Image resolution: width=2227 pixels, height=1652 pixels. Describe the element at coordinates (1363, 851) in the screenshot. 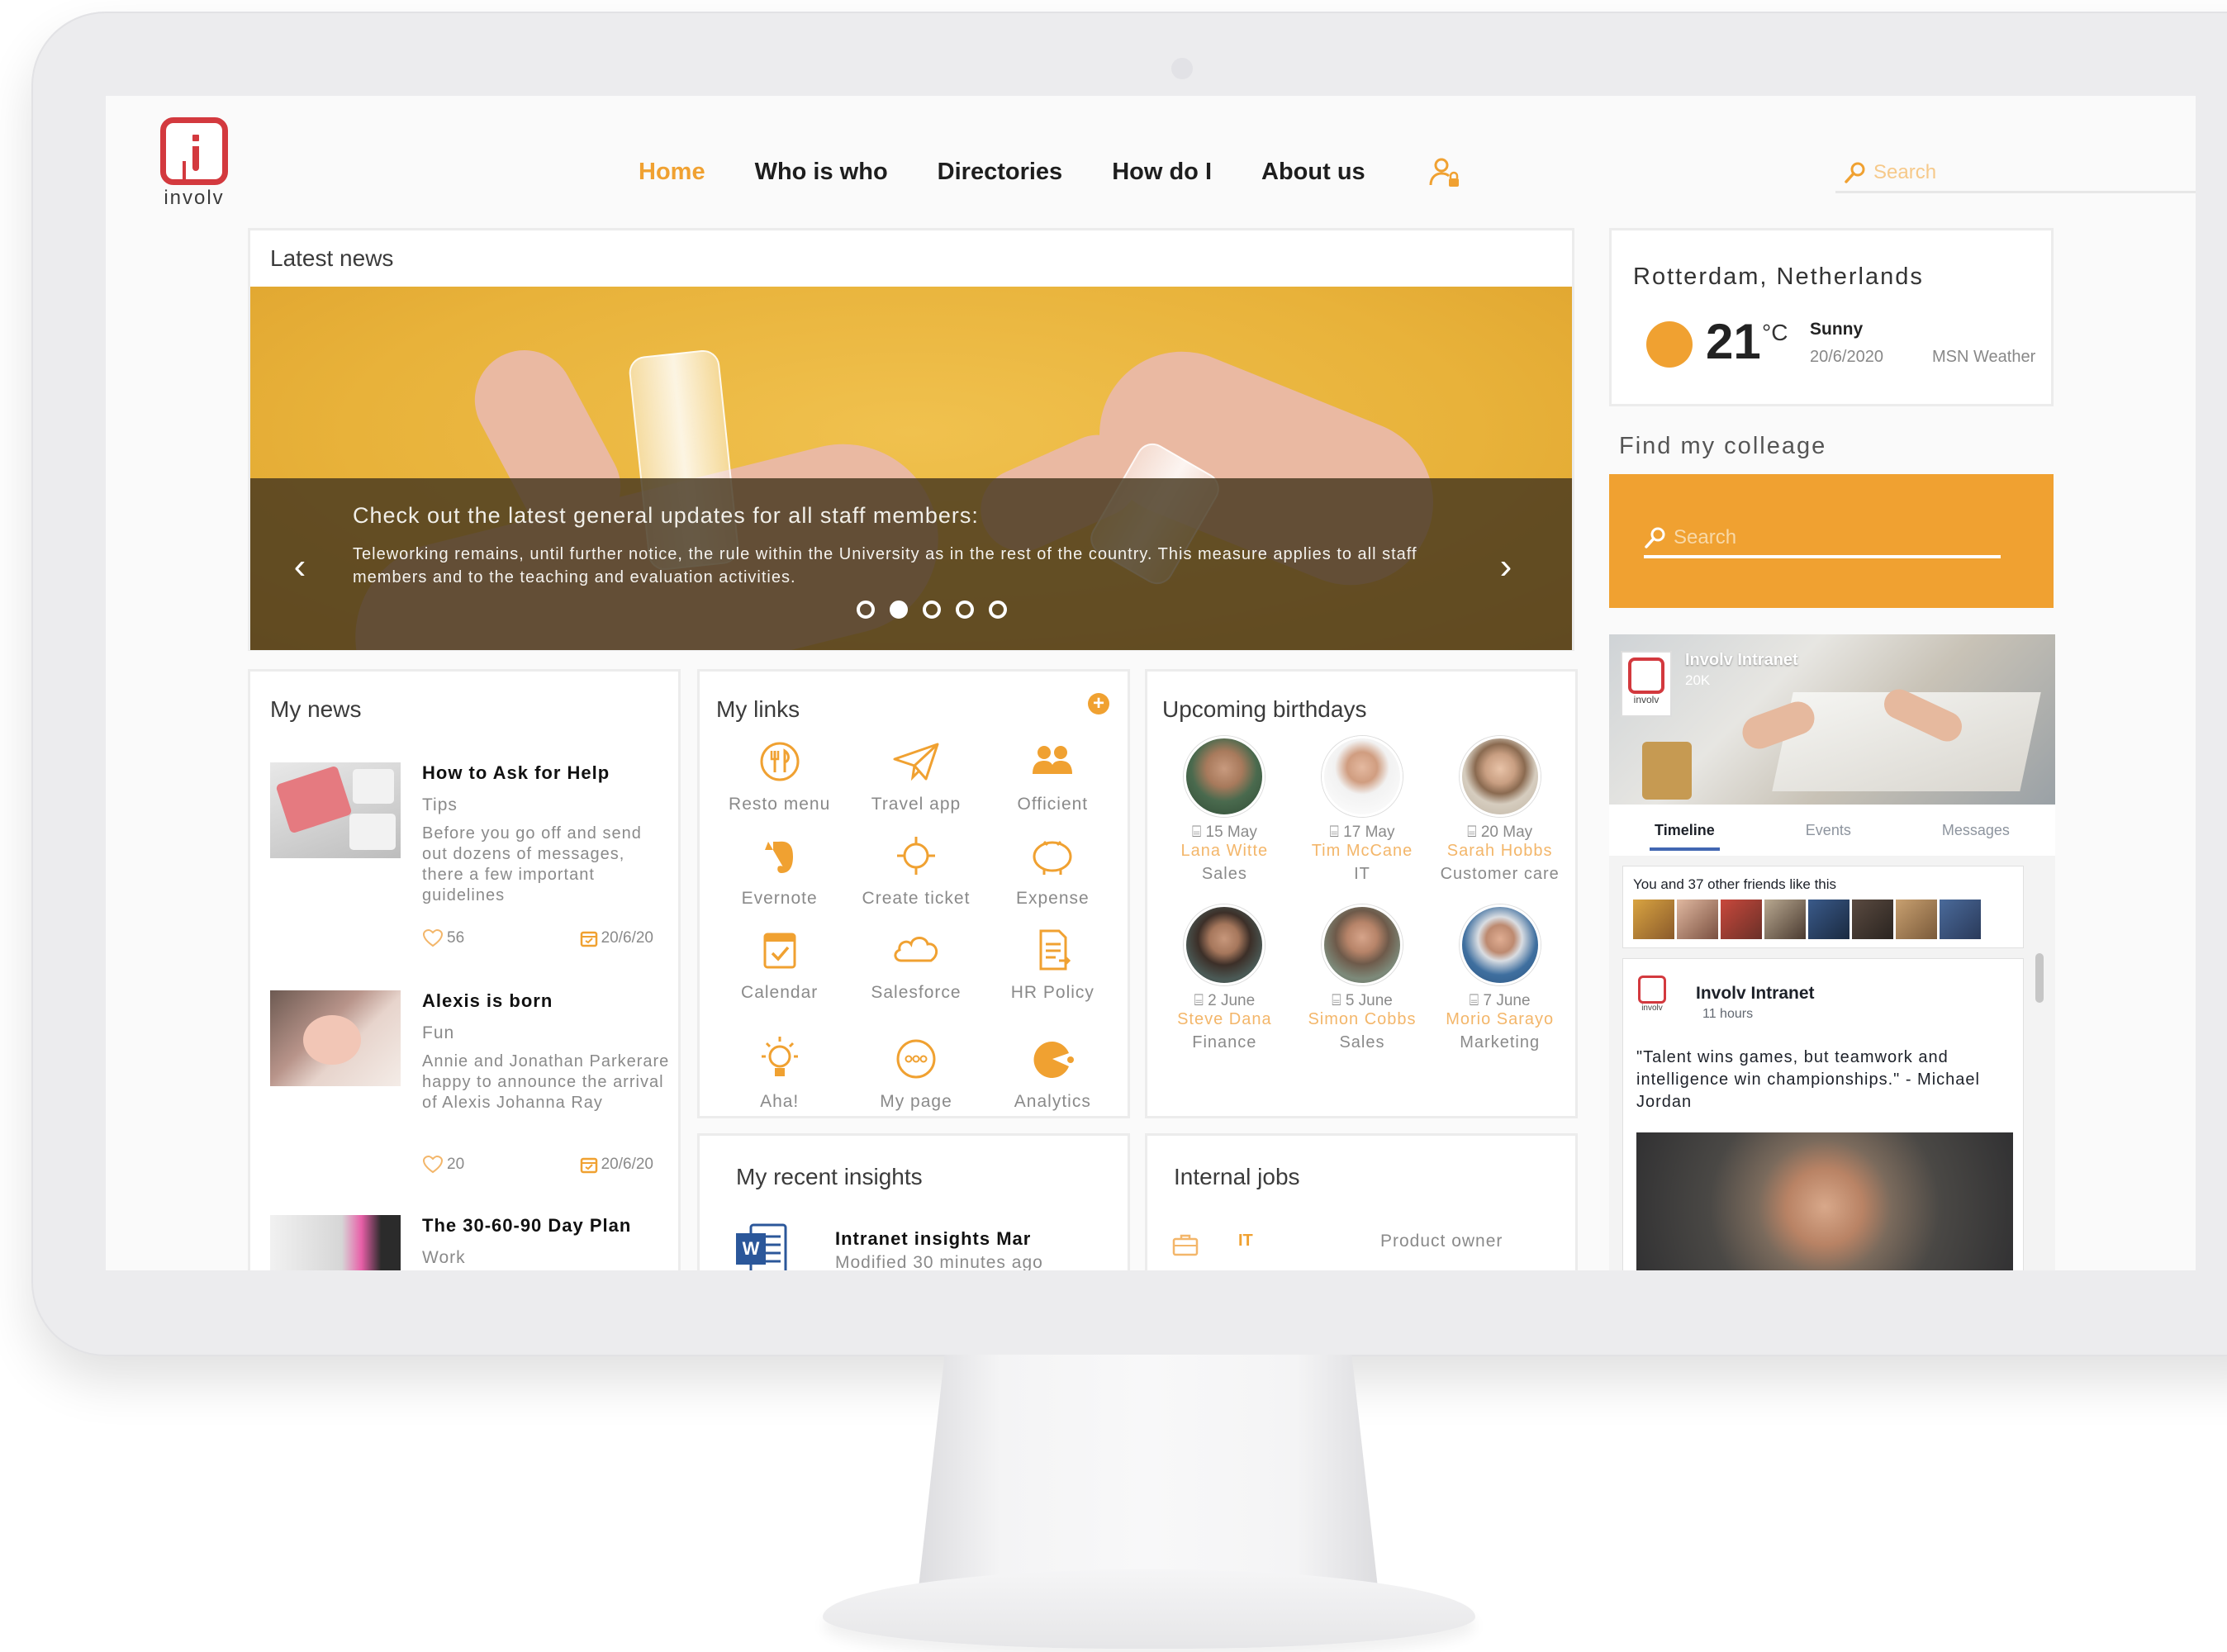

I see `birthday-name: Tim McCane` at that location.